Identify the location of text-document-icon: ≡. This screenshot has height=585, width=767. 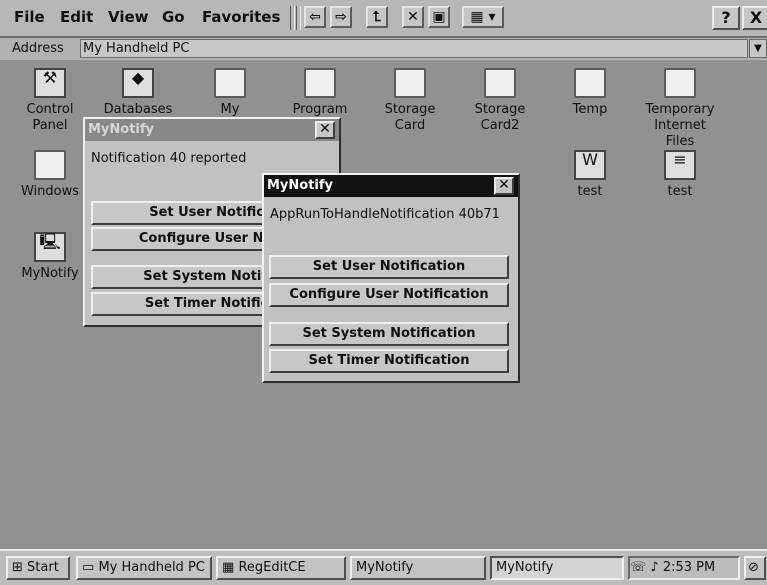
(680, 165).